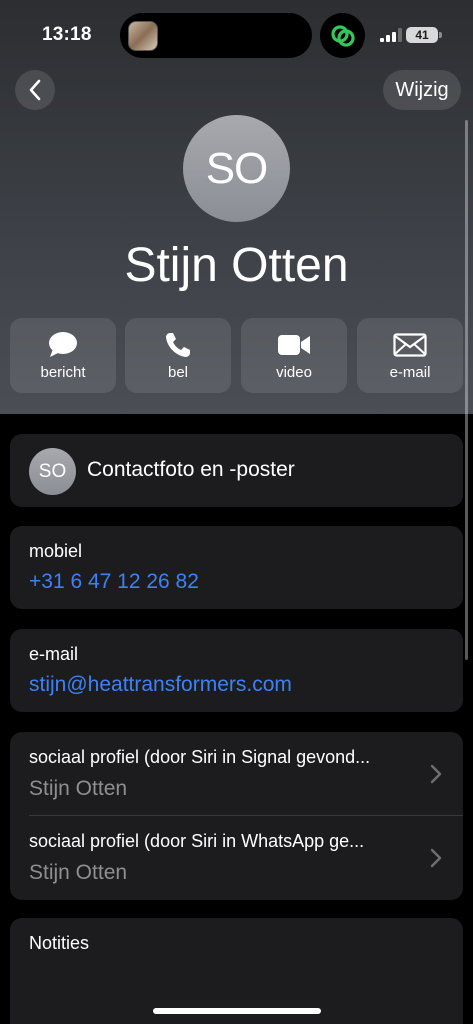 This screenshot has height=1024, width=473. Describe the element at coordinates (67, 34) in the screenshot. I see `status-time: 13:18` at that location.